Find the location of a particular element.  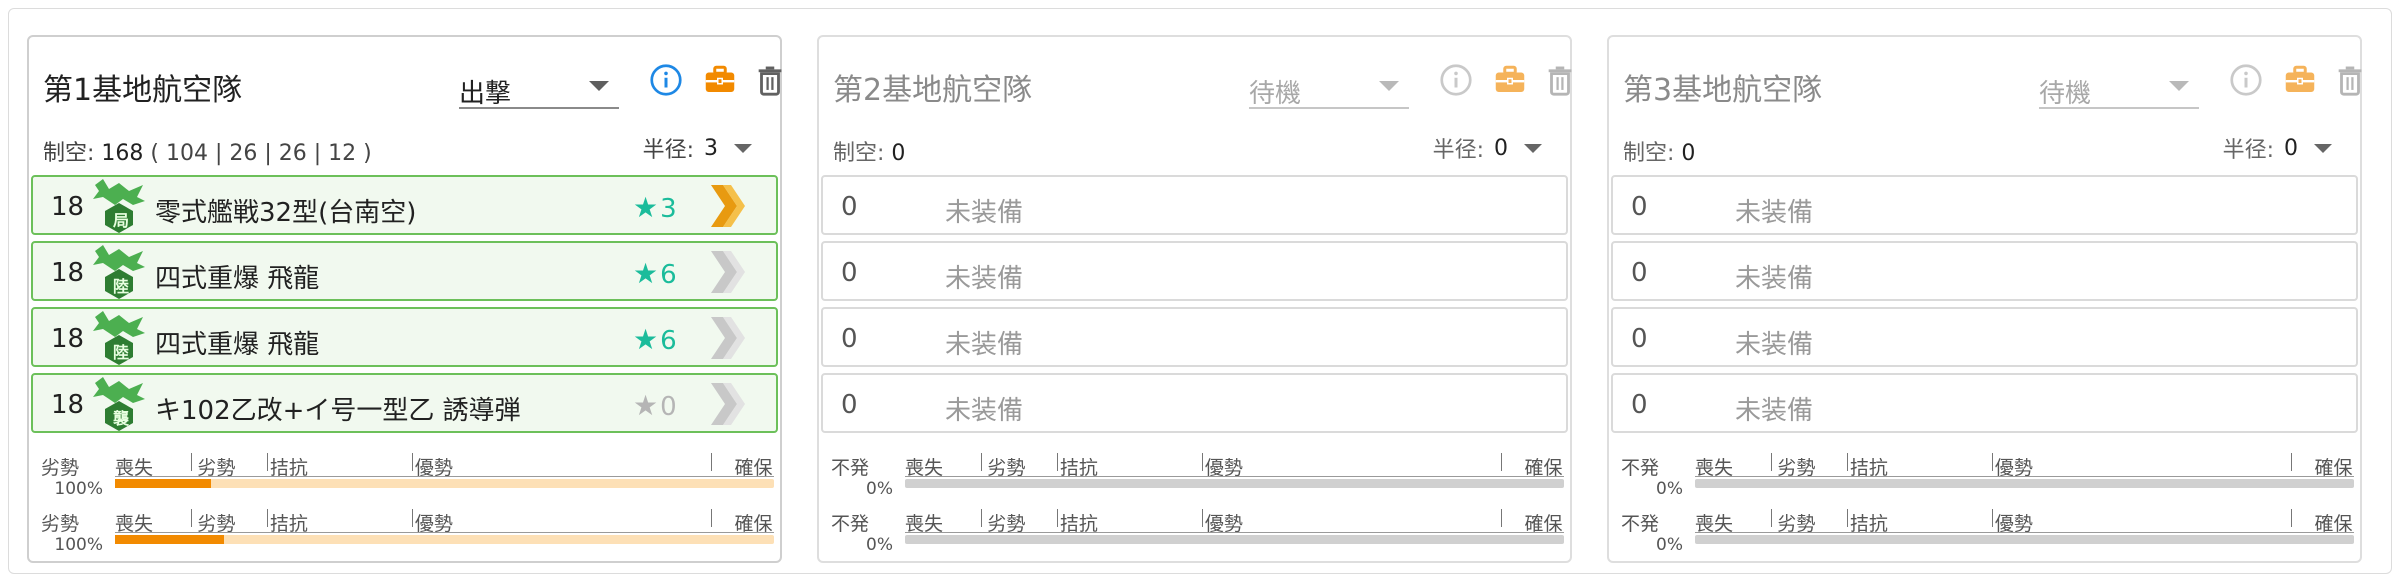

equipment-slot: 18 襲 キ102乙改+イ号一型乙 誘導弾 ★ 0 is located at coordinates (404, 403).